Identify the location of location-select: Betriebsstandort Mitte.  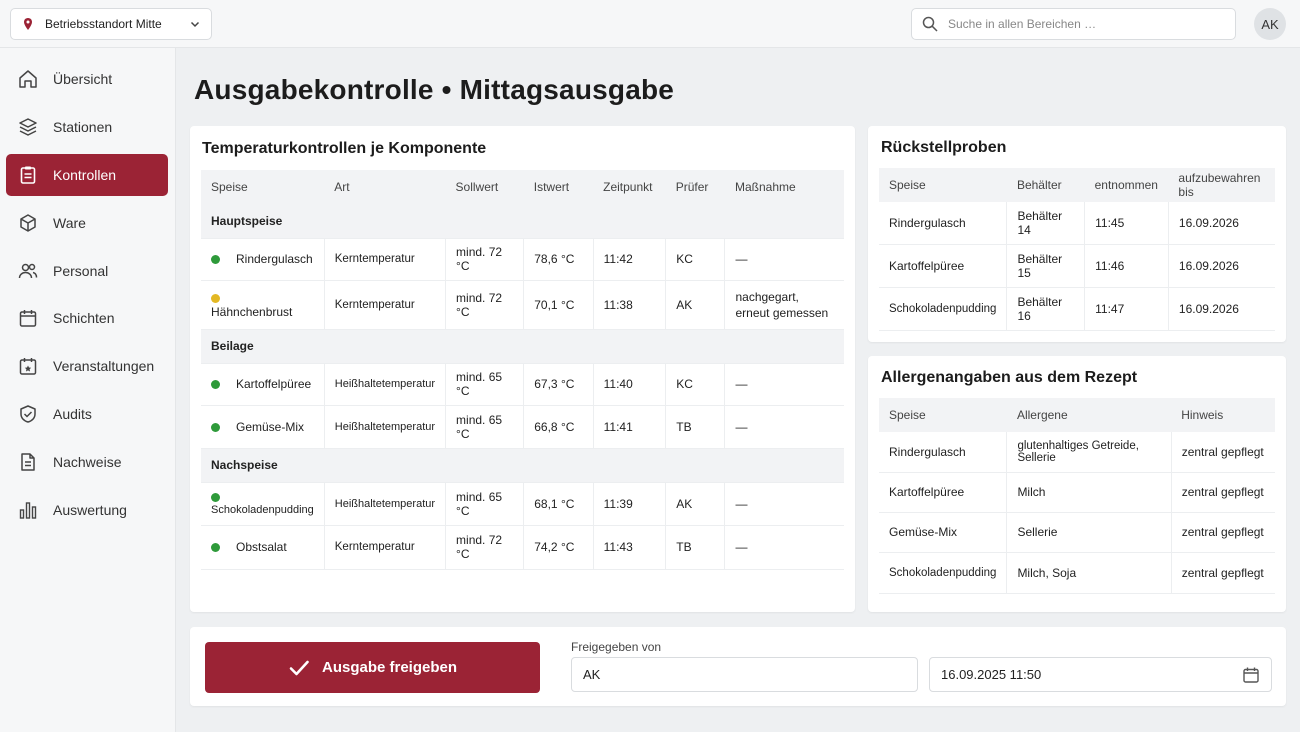
(111, 24).